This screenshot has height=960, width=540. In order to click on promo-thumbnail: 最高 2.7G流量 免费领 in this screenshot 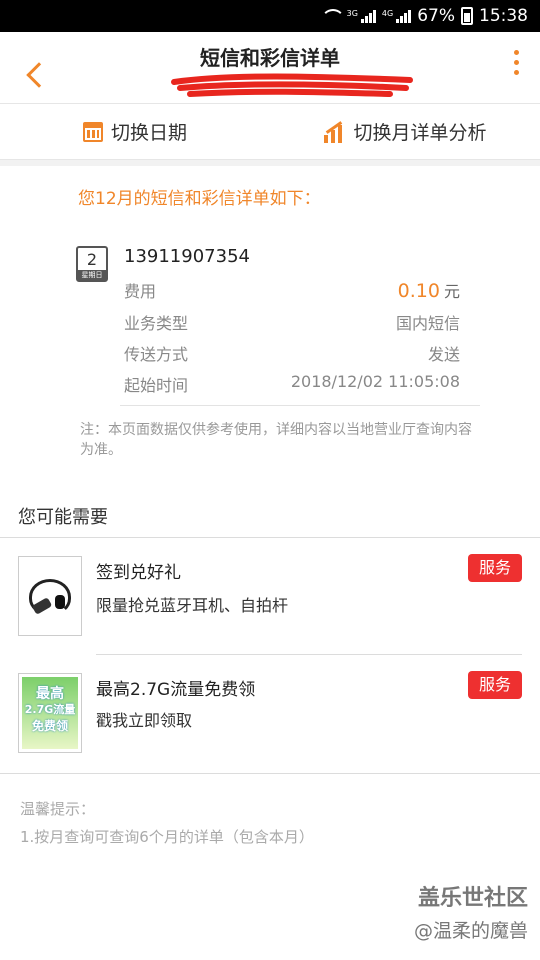, I will do `click(50, 713)`.